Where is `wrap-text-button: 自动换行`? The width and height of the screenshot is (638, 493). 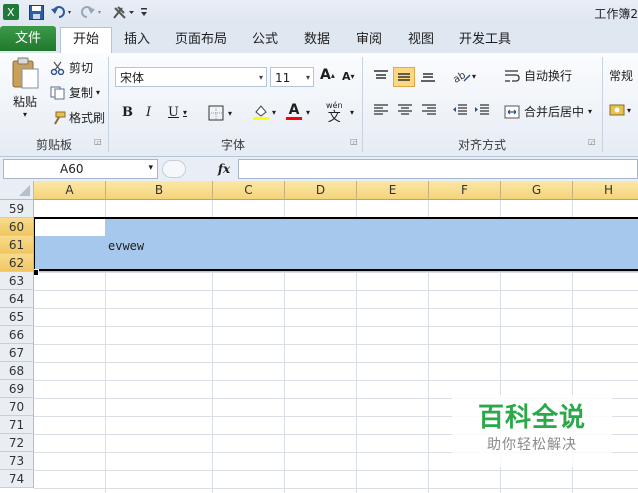
wrap-text-button: 自动换行 is located at coordinates (538, 75).